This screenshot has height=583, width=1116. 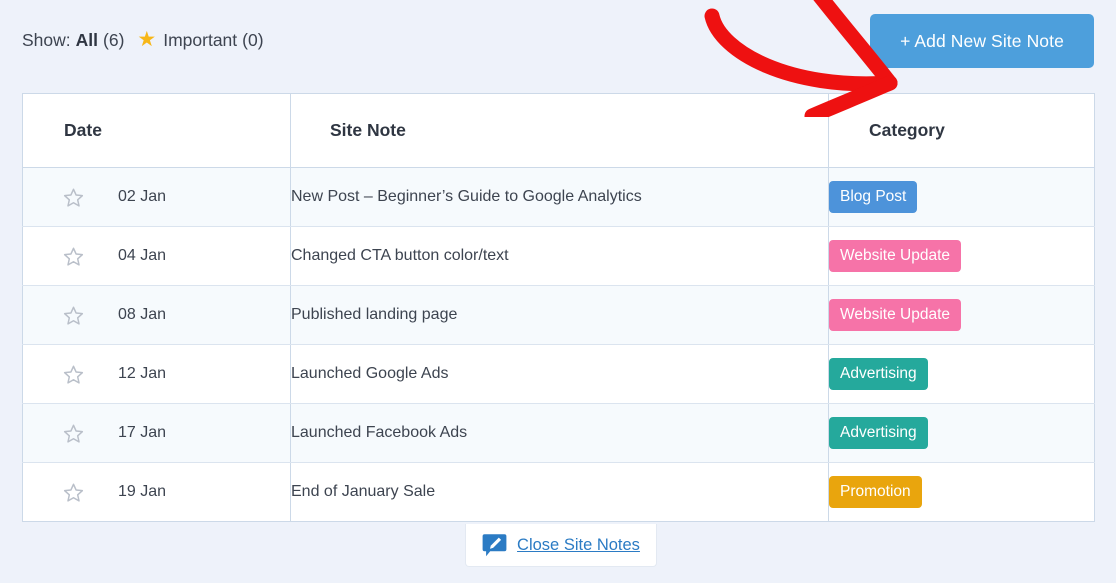 What do you see at coordinates (253, 40) in the screenshot?
I see `filter-important-count: (0)` at bounding box center [253, 40].